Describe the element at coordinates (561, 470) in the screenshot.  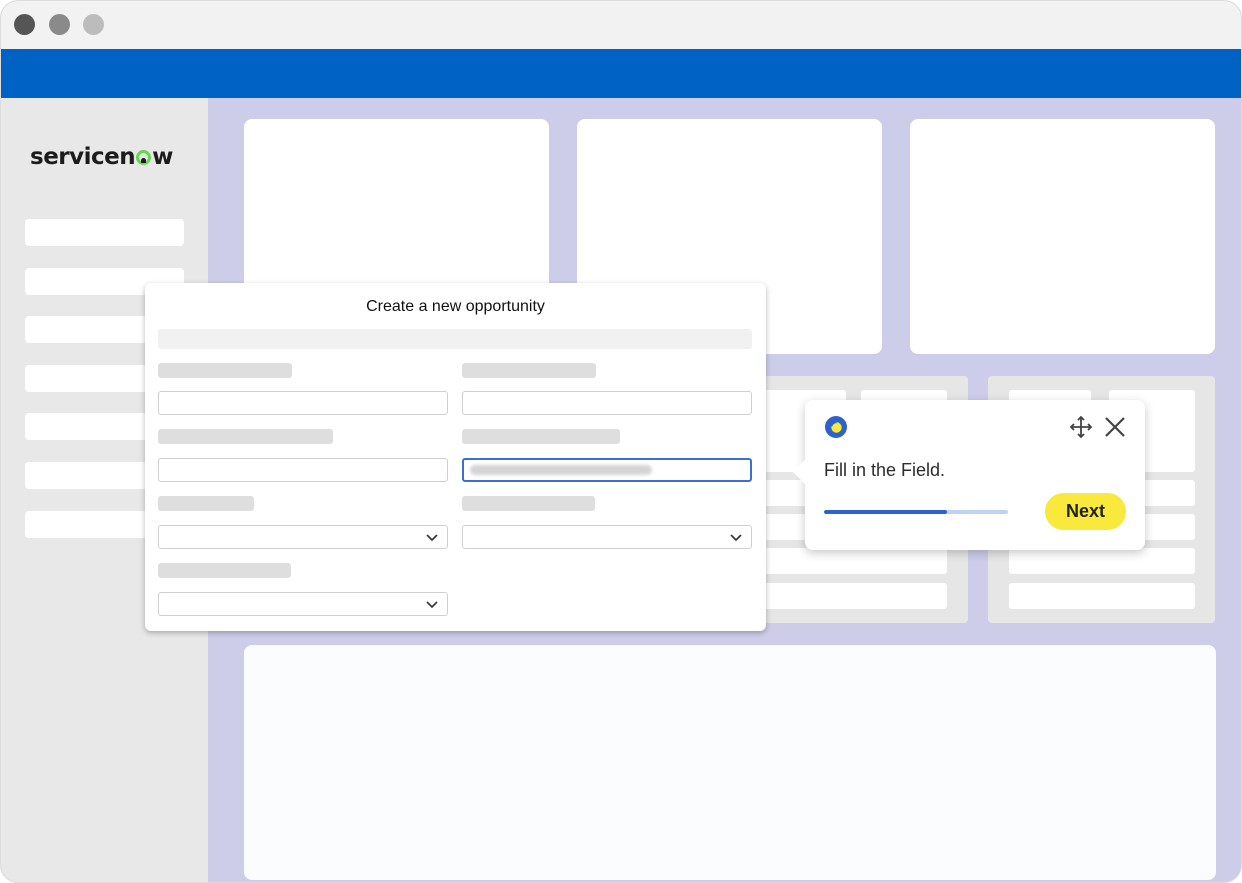
I see `blurred-field-value` at that location.